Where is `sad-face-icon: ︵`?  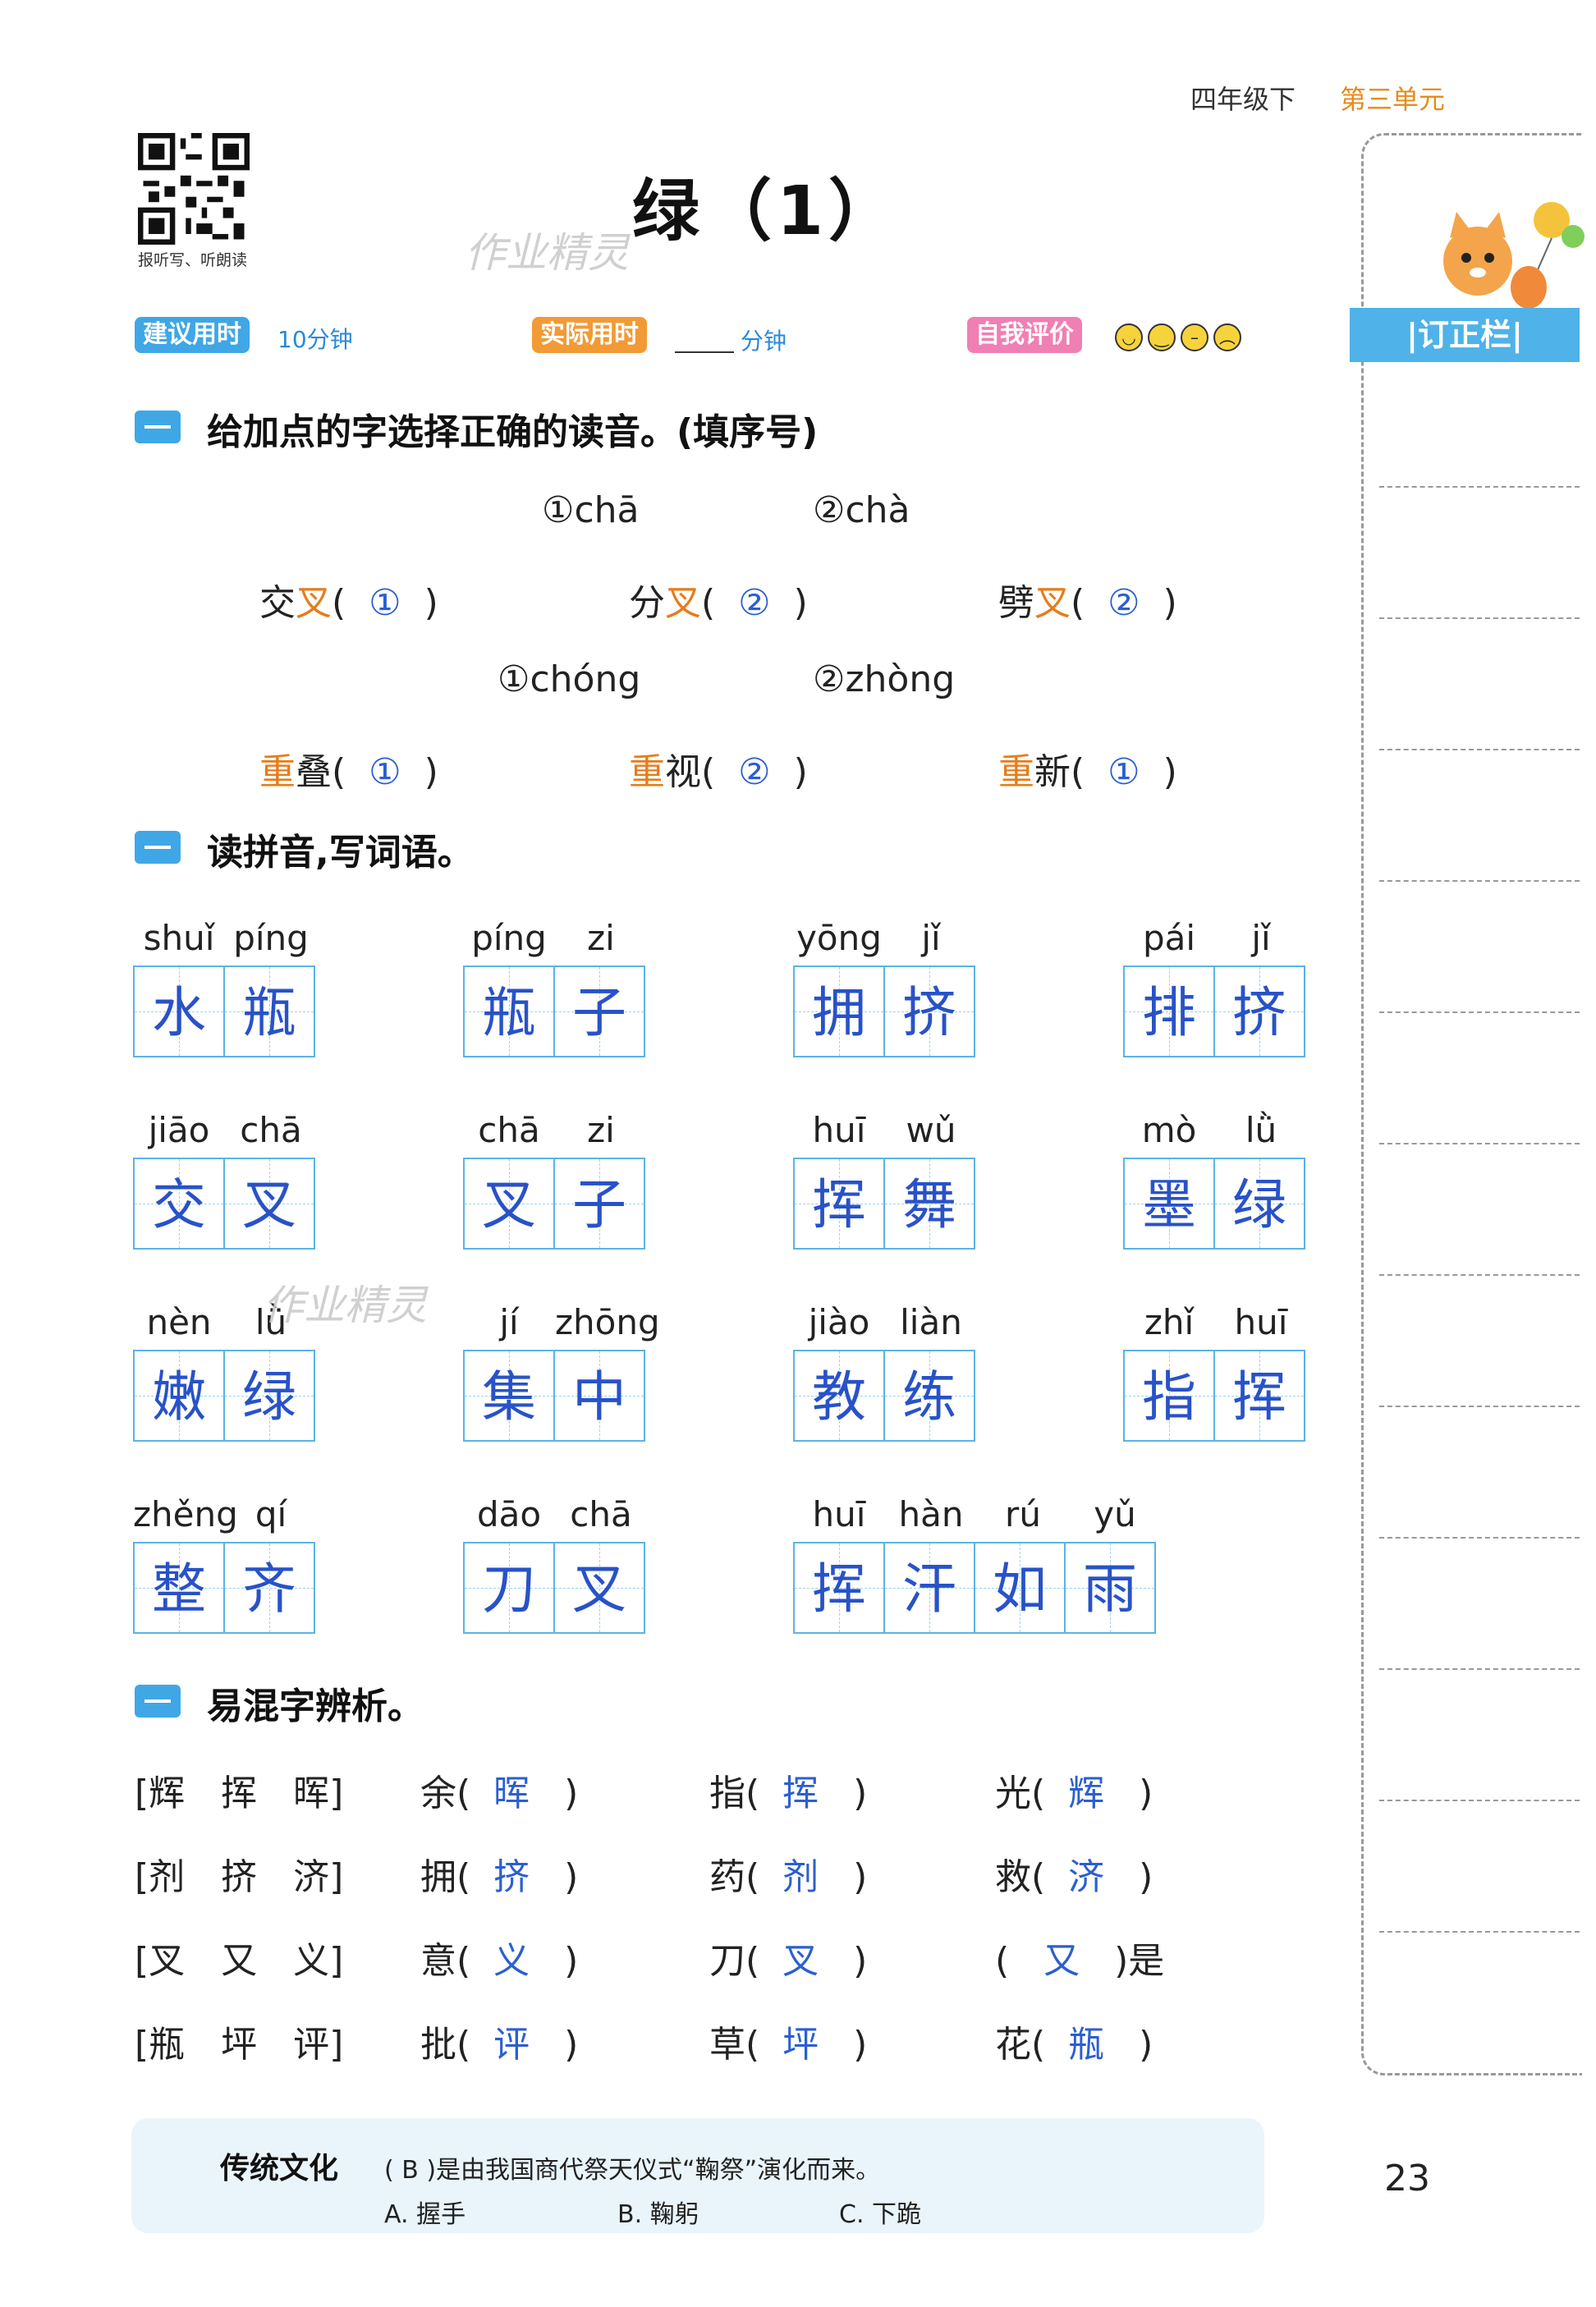 sad-face-icon: ︵ is located at coordinates (1227, 337).